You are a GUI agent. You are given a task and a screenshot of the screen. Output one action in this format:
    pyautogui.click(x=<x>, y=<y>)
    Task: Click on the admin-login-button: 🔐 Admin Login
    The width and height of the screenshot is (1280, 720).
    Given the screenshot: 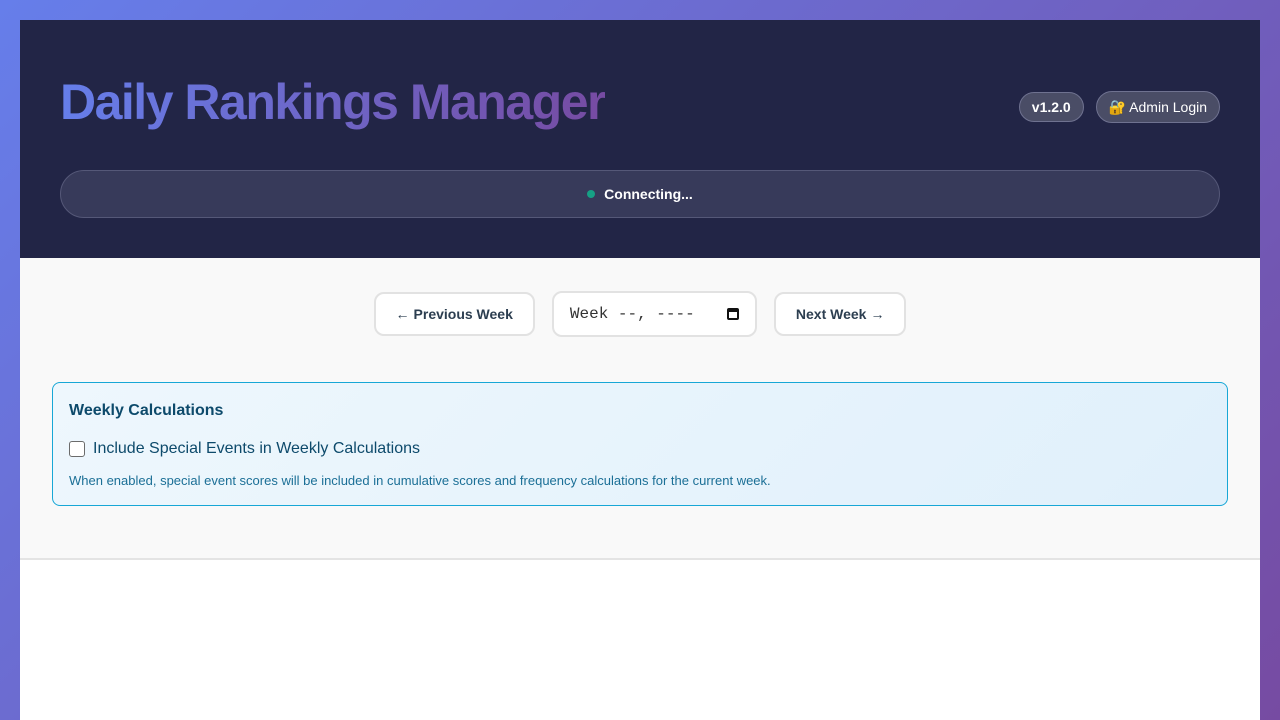 What is the action you would take?
    pyautogui.click(x=1157, y=107)
    